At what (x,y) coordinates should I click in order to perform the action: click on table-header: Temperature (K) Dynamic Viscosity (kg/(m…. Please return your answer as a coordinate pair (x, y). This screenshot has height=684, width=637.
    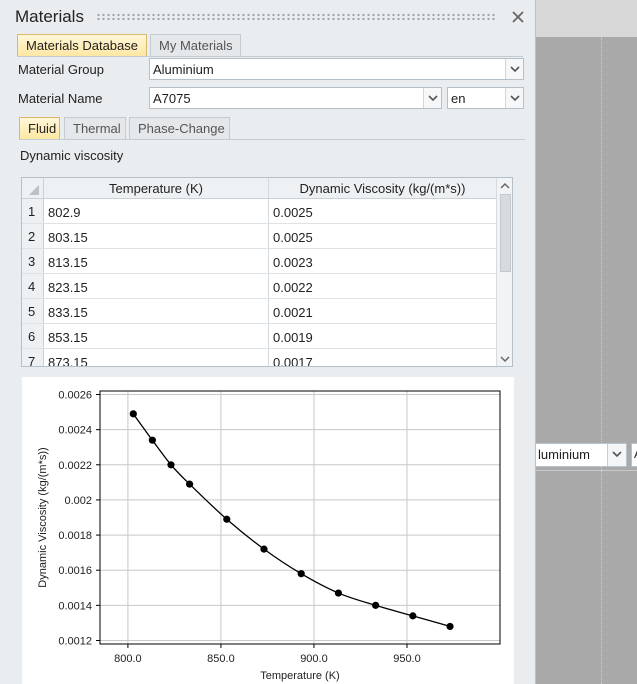
    Looking at the image, I should click on (259, 188).